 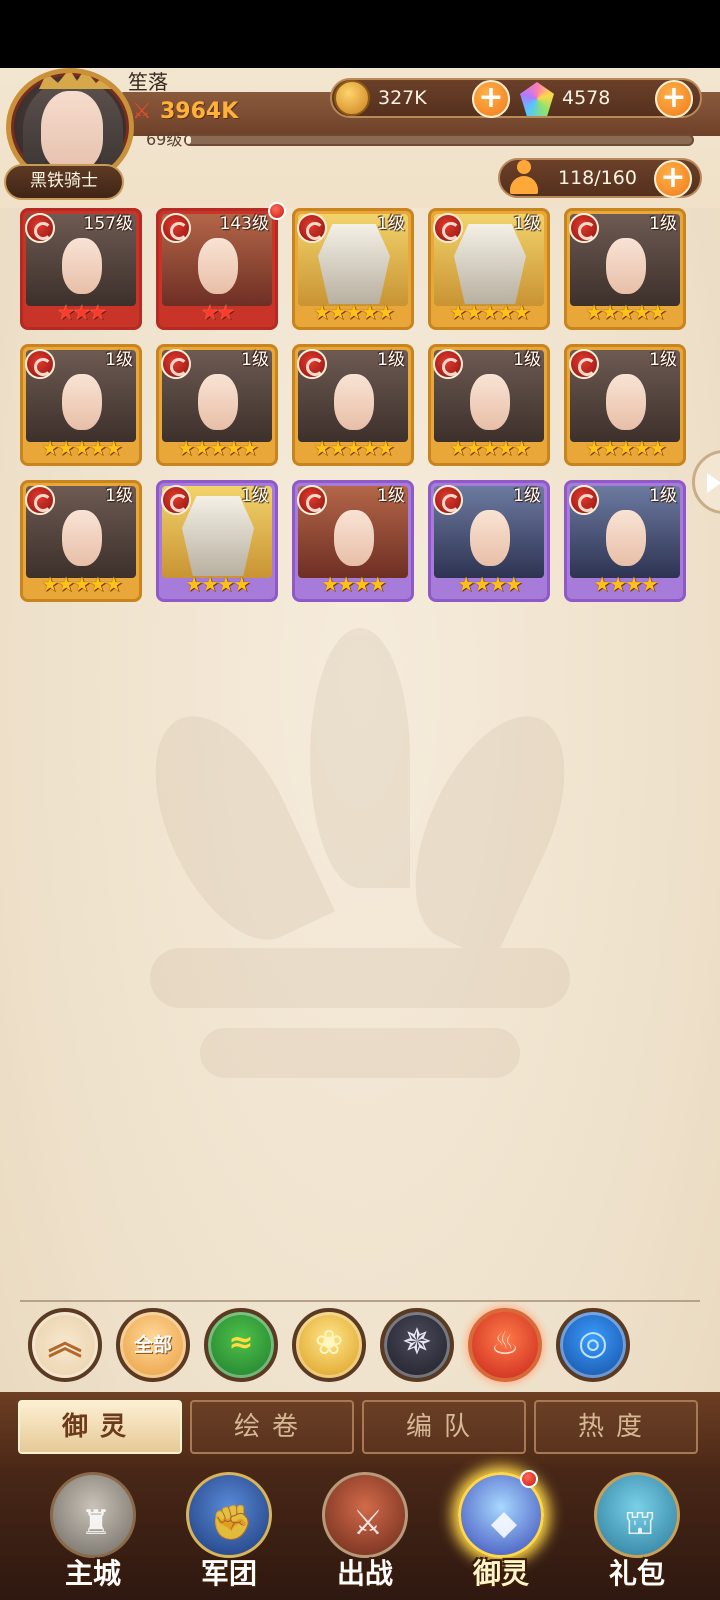 I want to click on star-rating: ★★★★, so click(x=354, y=584).